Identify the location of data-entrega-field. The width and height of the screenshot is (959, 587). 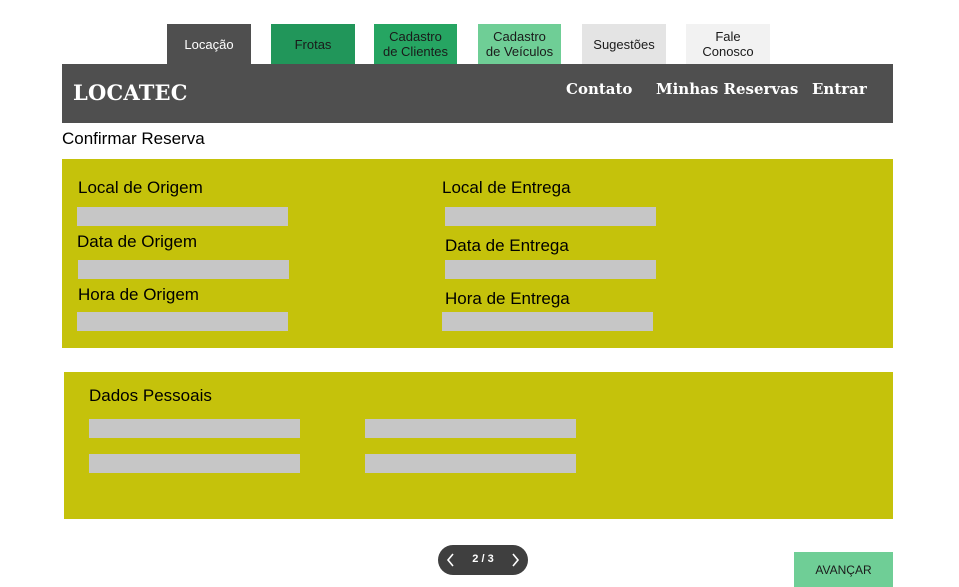
(550, 269).